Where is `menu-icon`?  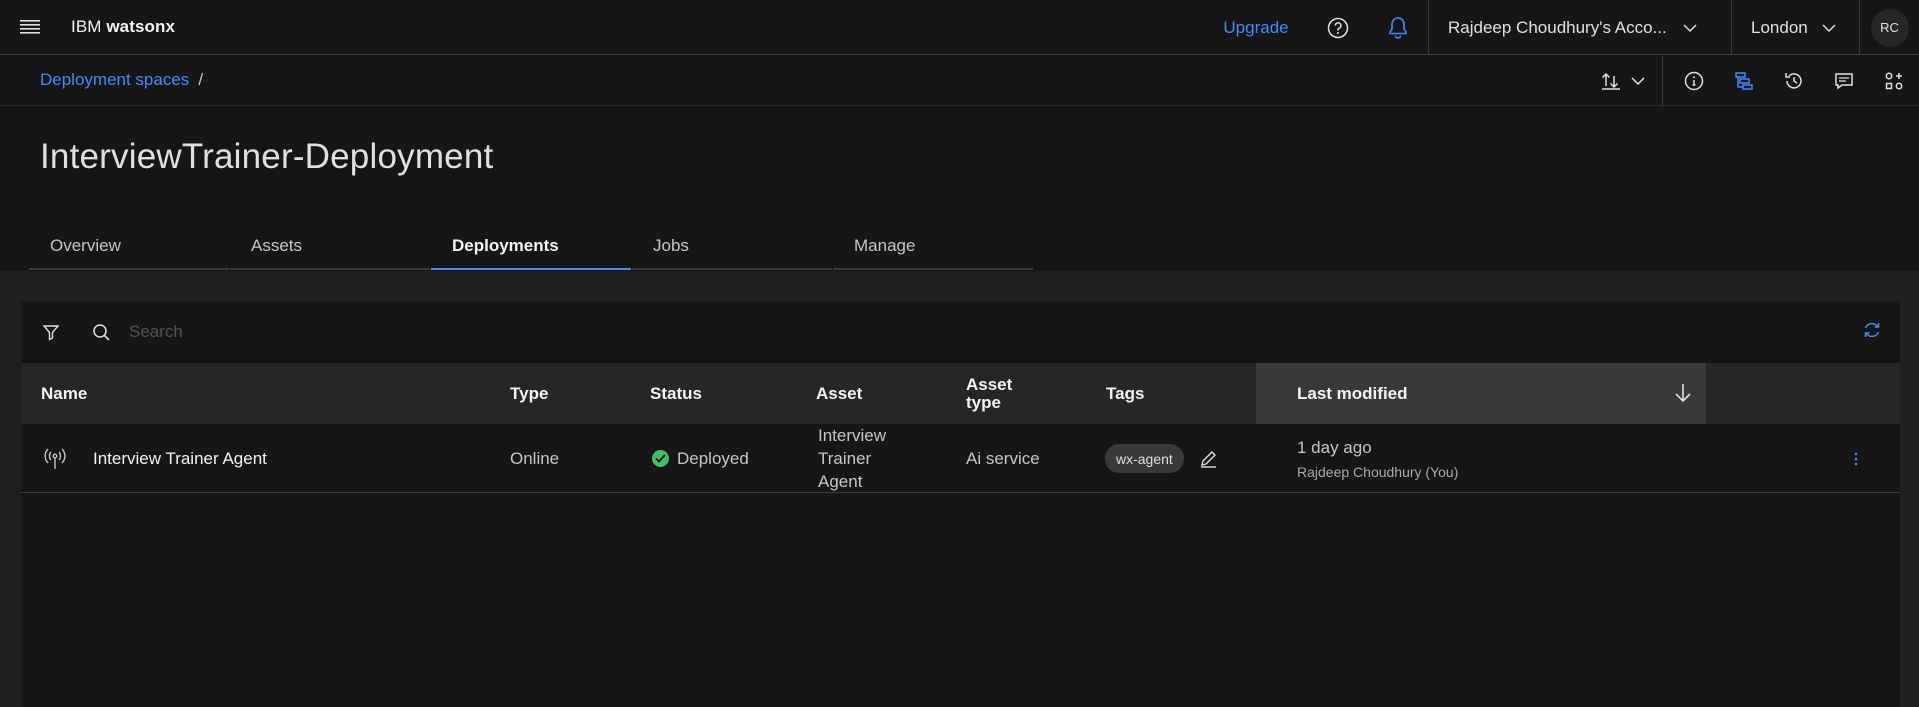
menu-icon is located at coordinates (30, 27).